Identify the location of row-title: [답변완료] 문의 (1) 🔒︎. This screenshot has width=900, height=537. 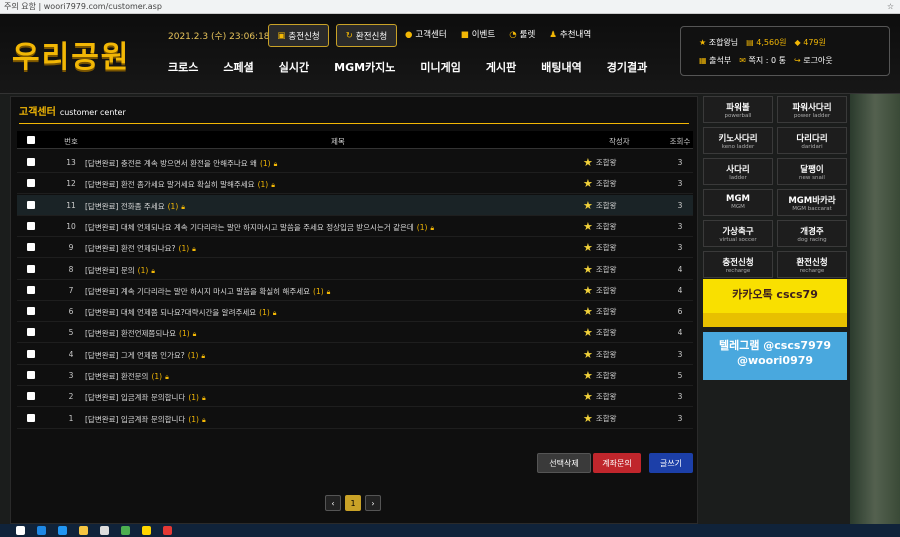
(120, 270).